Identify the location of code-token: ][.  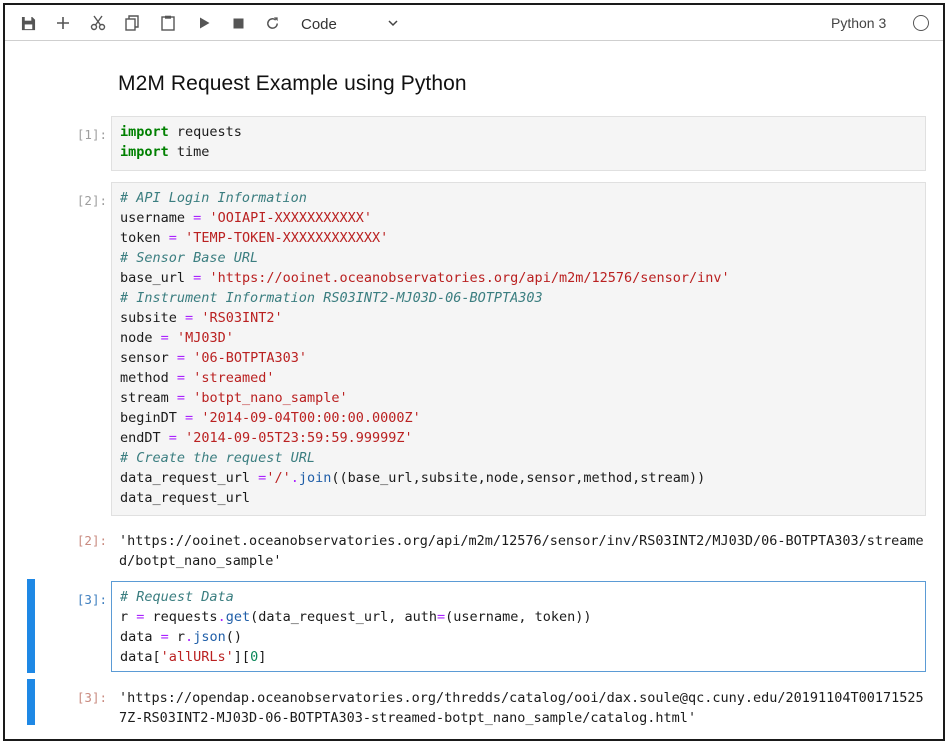
(242, 657).